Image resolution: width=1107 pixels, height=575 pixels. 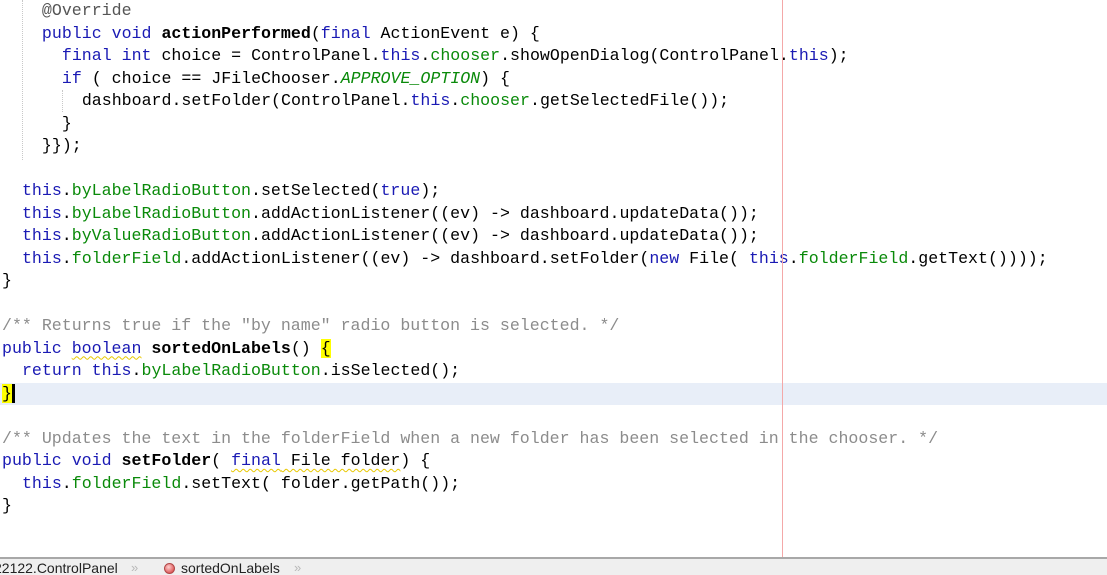 What do you see at coordinates (161, 235) in the screenshot?
I see `code-token: byValueRadioButton` at bounding box center [161, 235].